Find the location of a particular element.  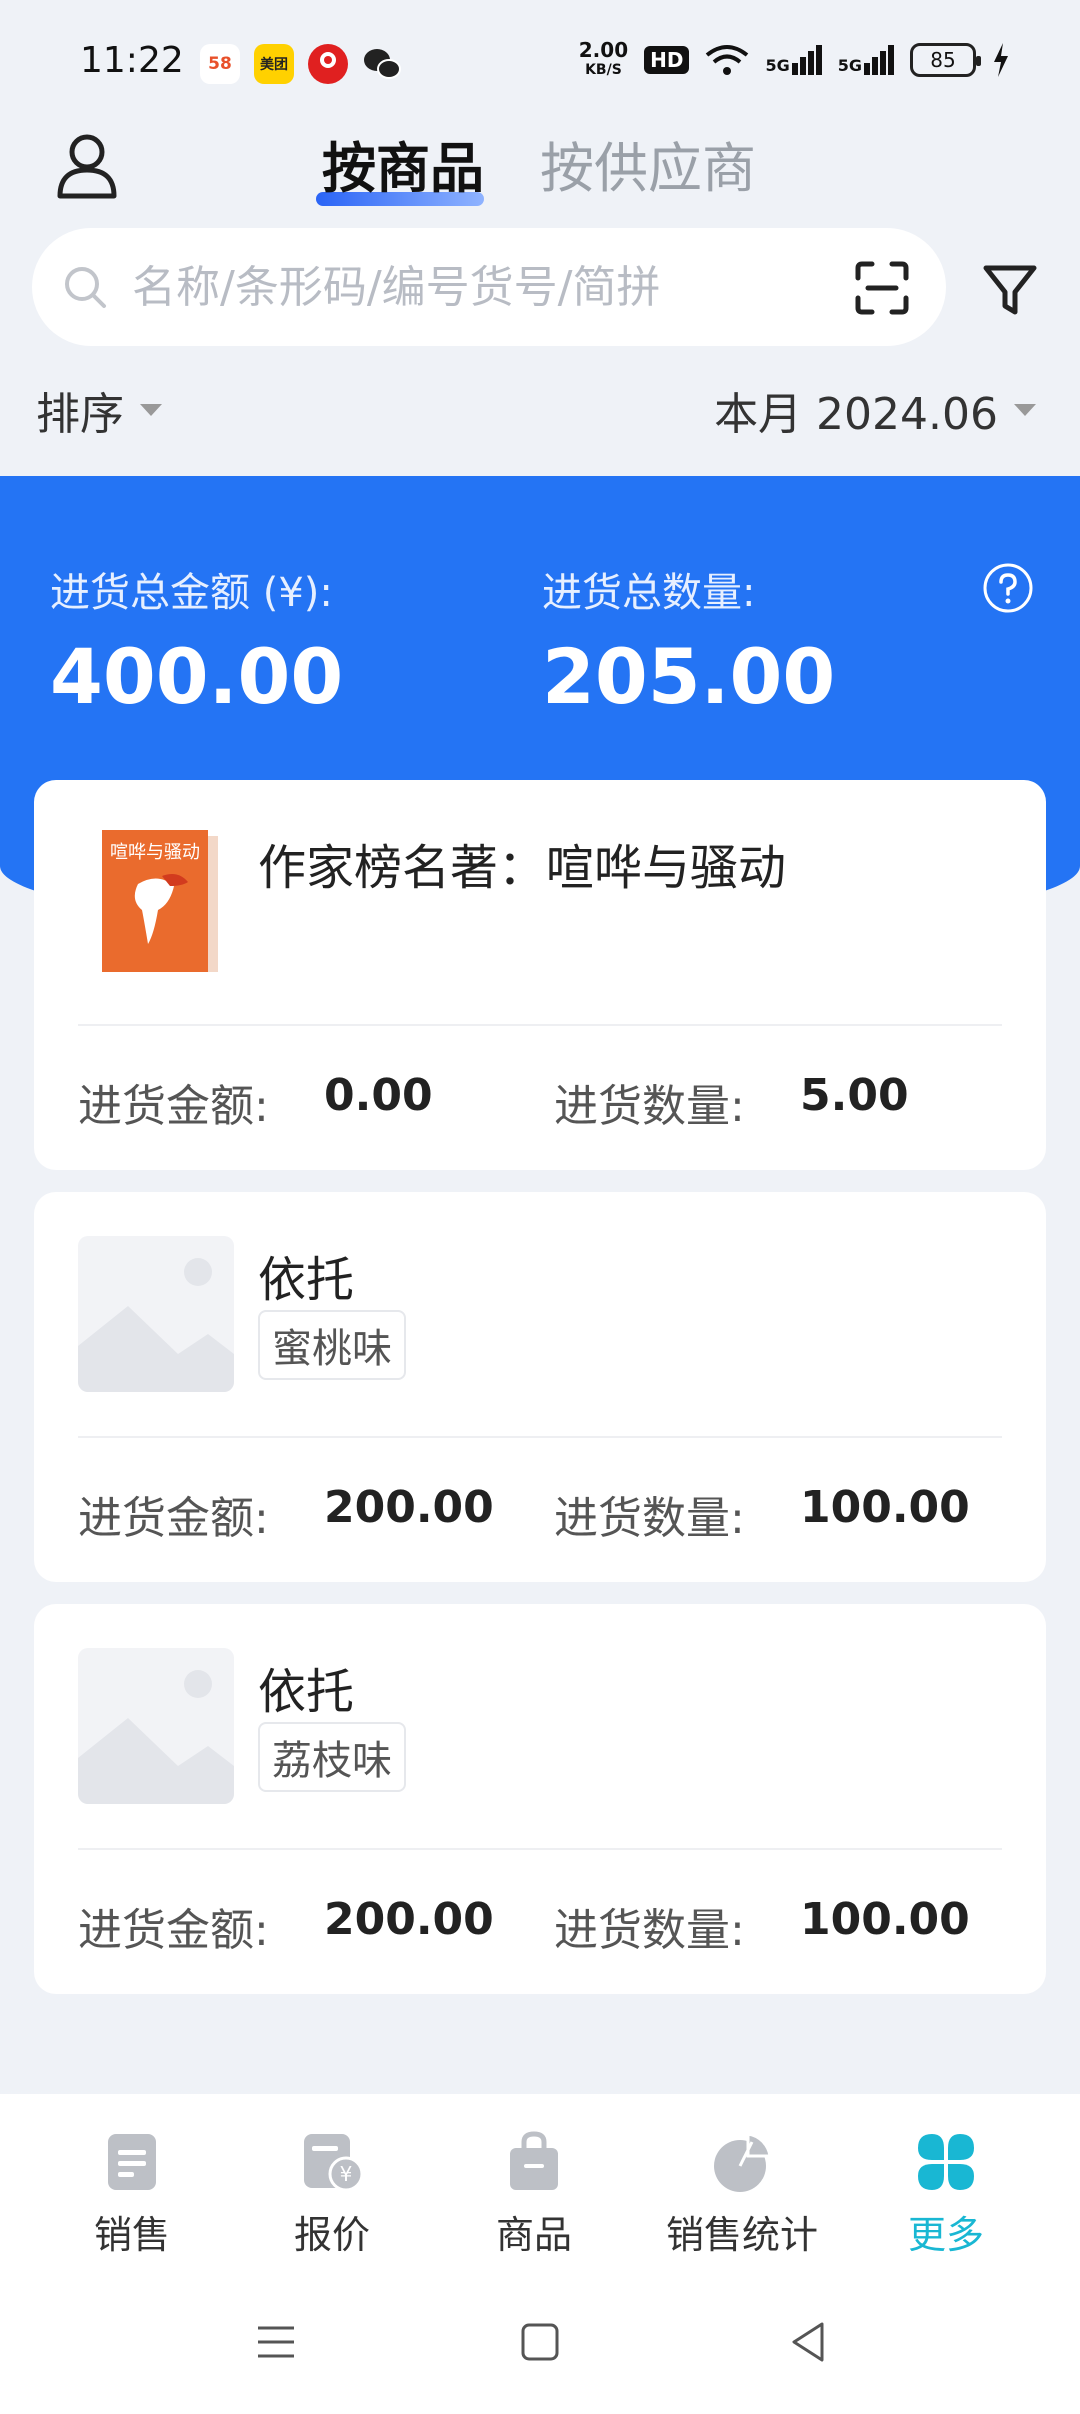

sort-label: 排序 is located at coordinates (80, 414).